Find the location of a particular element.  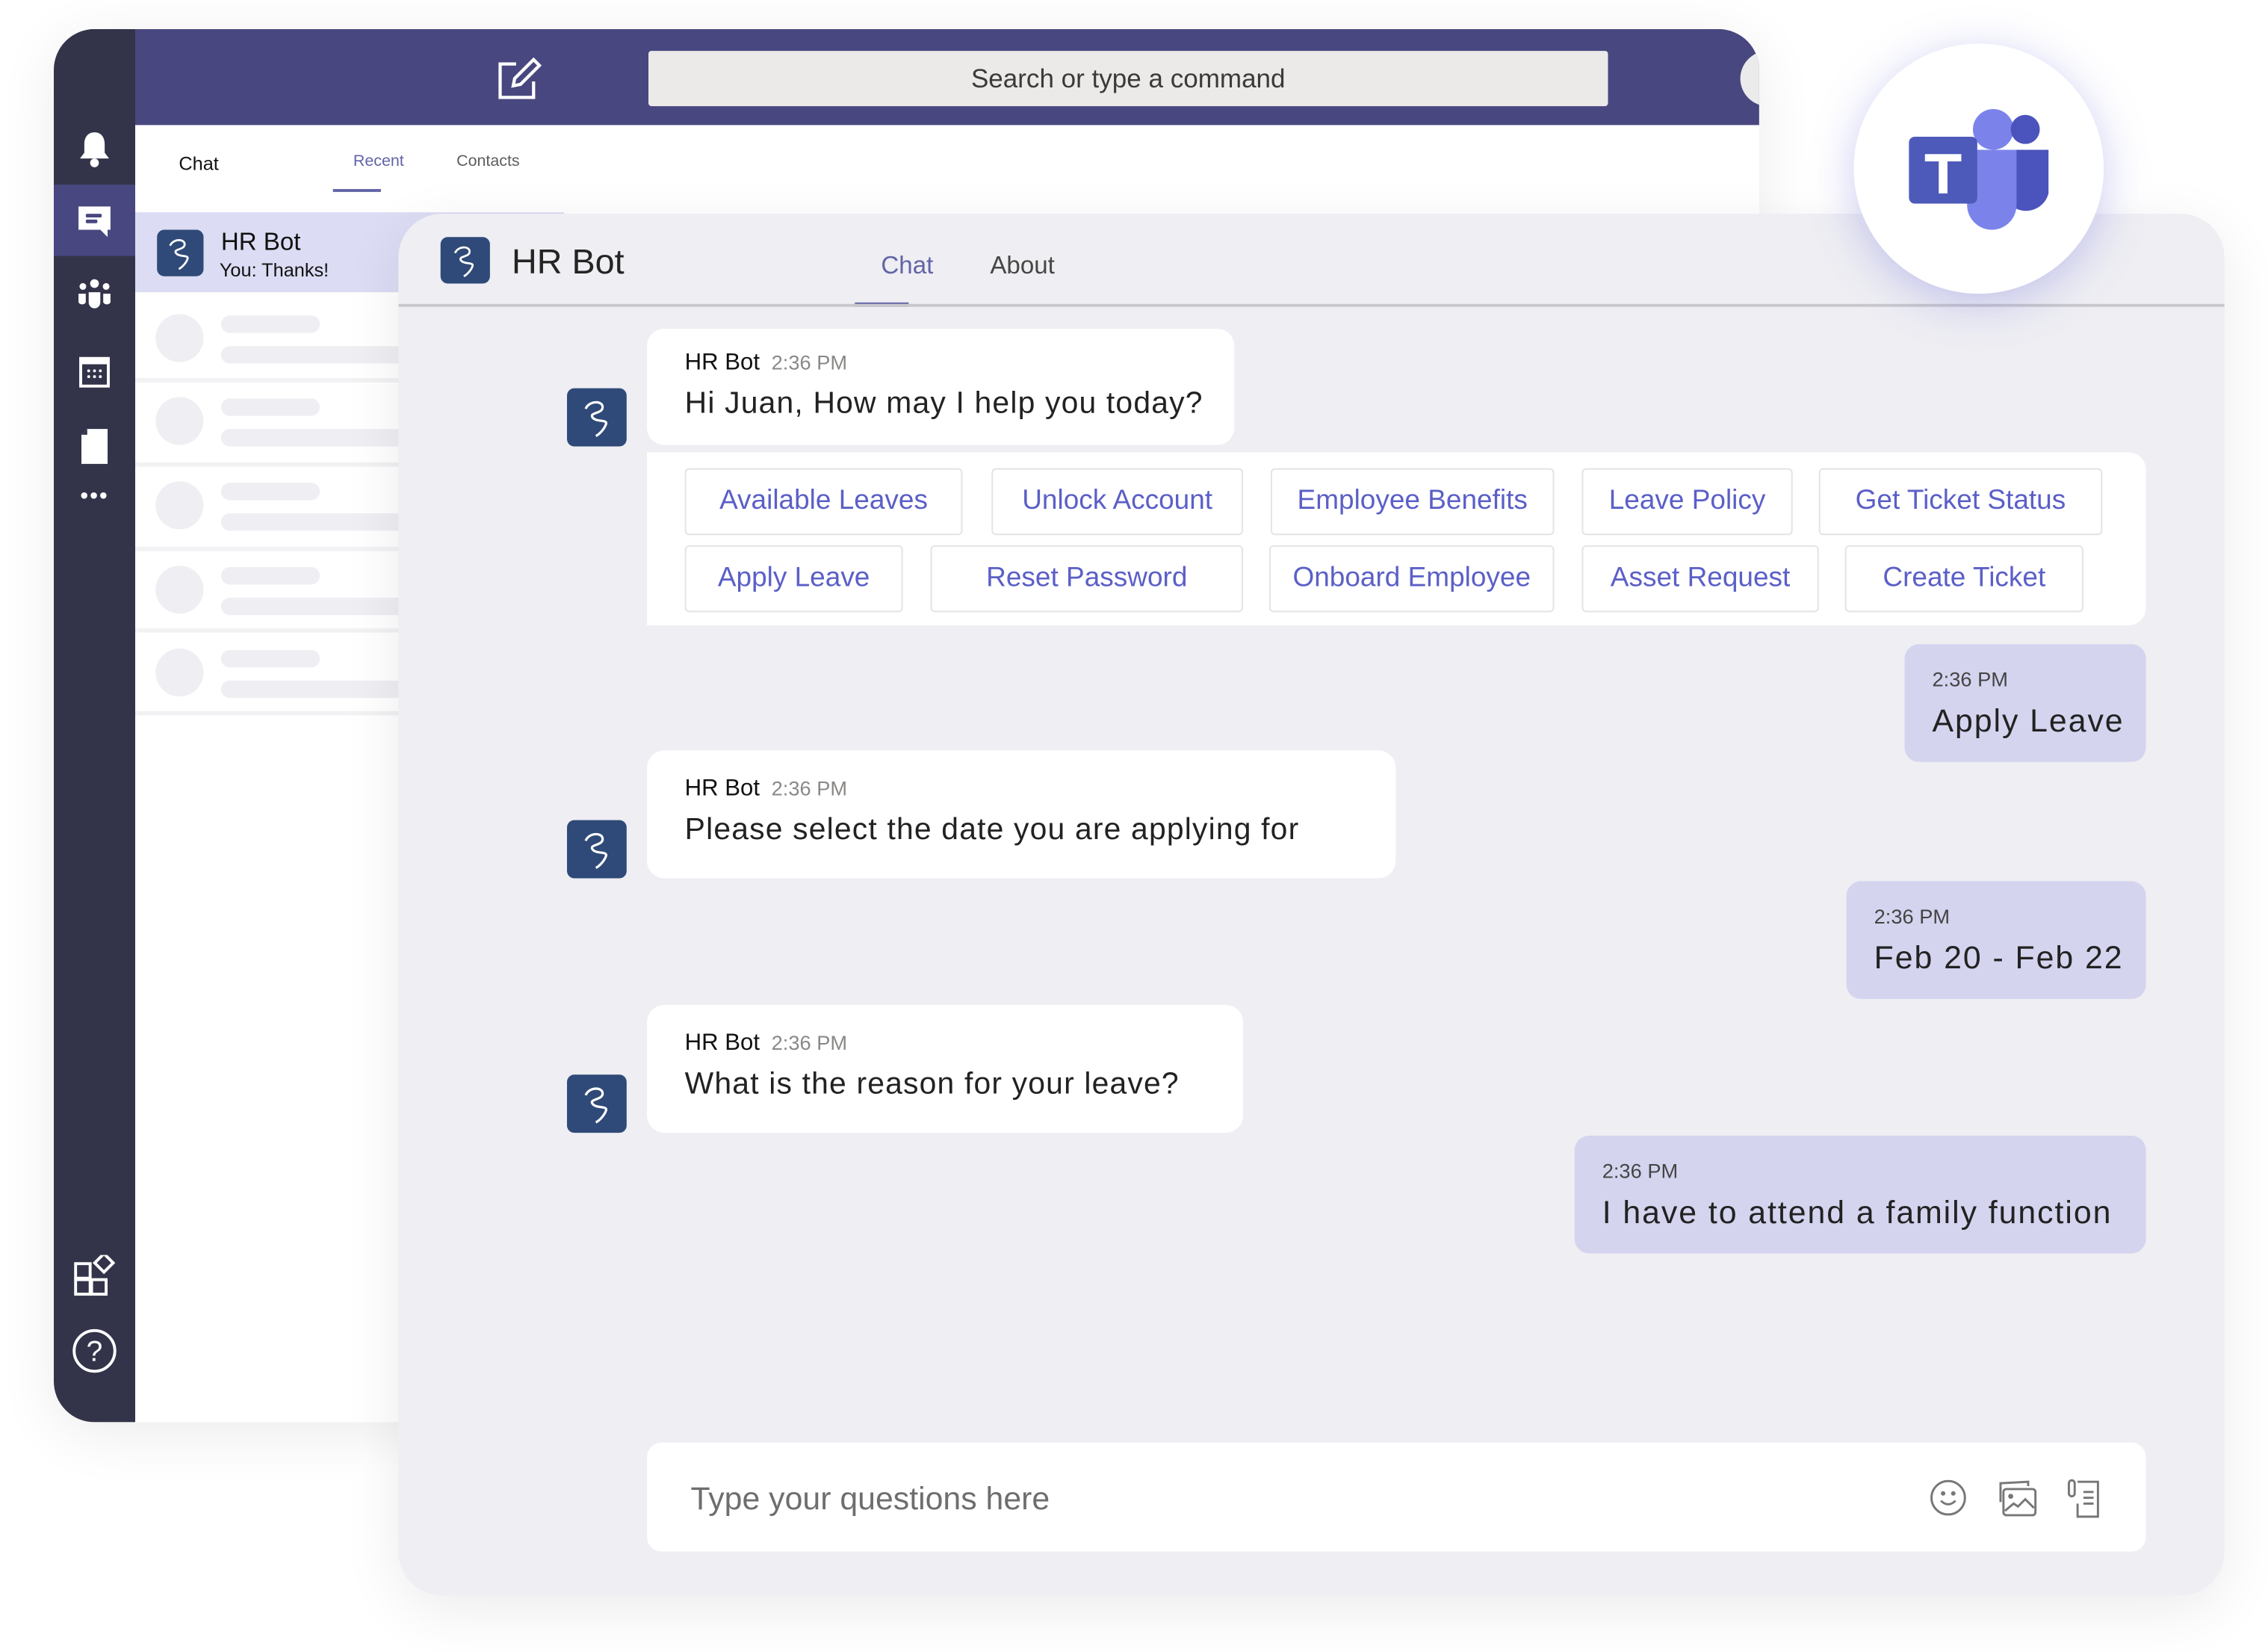

help-icon: ? is located at coordinates (94, 1351).